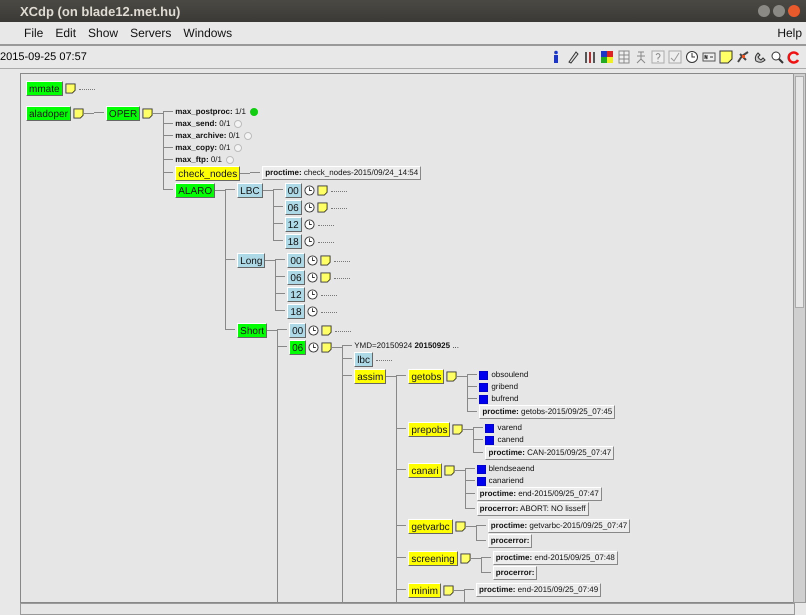 This screenshot has height=615, width=806. What do you see at coordinates (103, 33) in the screenshot?
I see `menu-item: Show` at bounding box center [103, 33].